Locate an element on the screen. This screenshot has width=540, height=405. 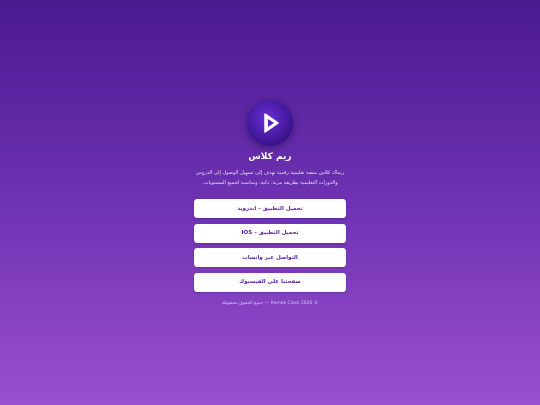
play-icon is located at coordinates (271, 123).